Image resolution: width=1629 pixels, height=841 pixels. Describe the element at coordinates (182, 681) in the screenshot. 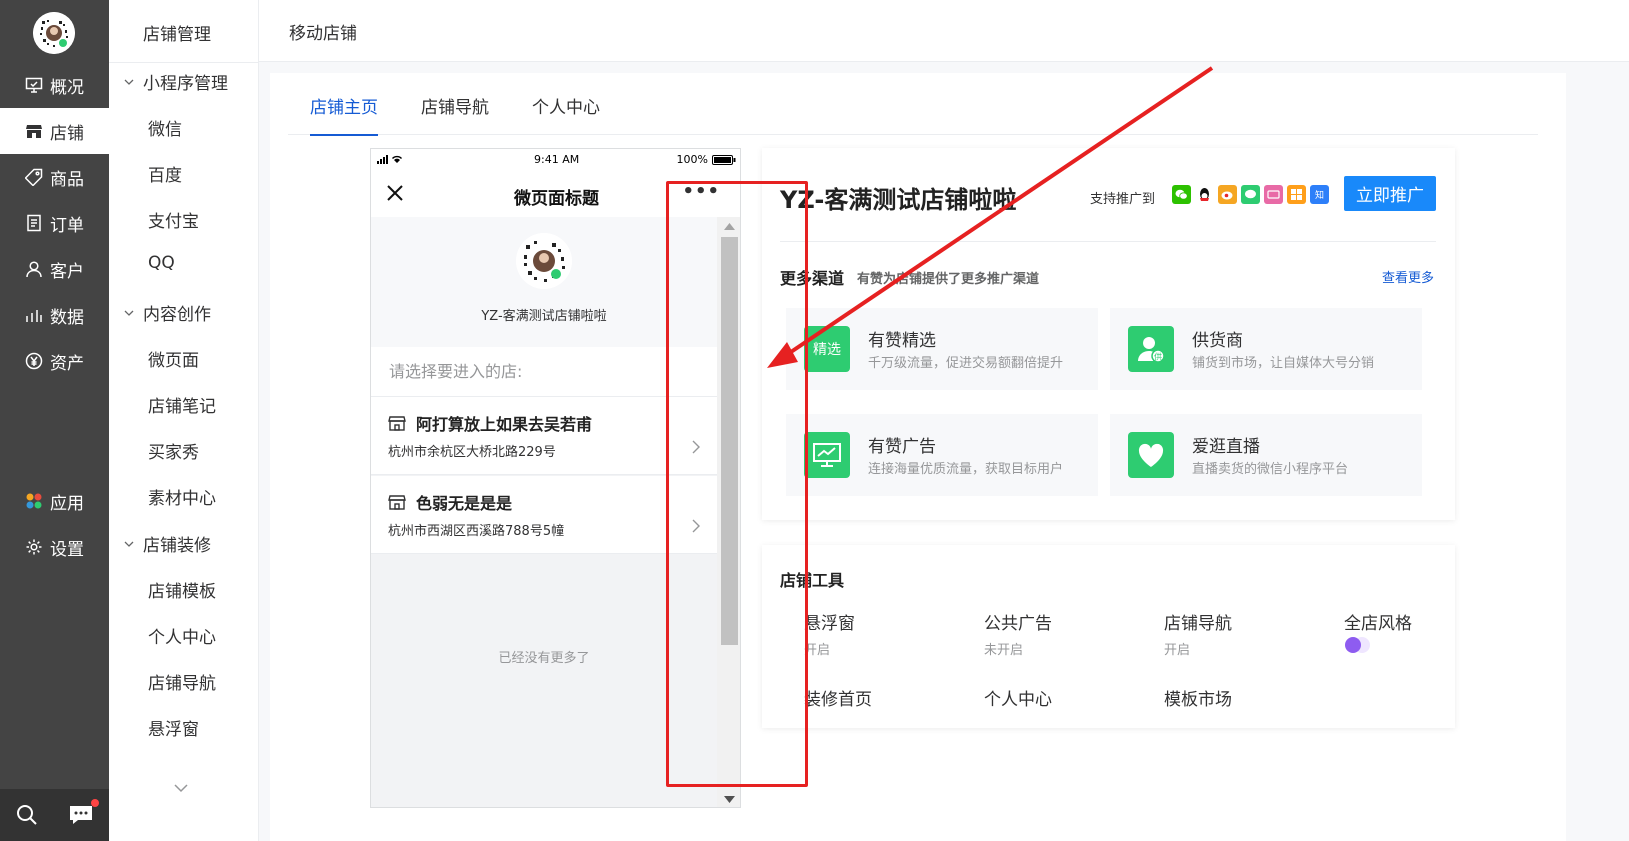

I see `subnav-item-navigation: 店铺导航` at that location.